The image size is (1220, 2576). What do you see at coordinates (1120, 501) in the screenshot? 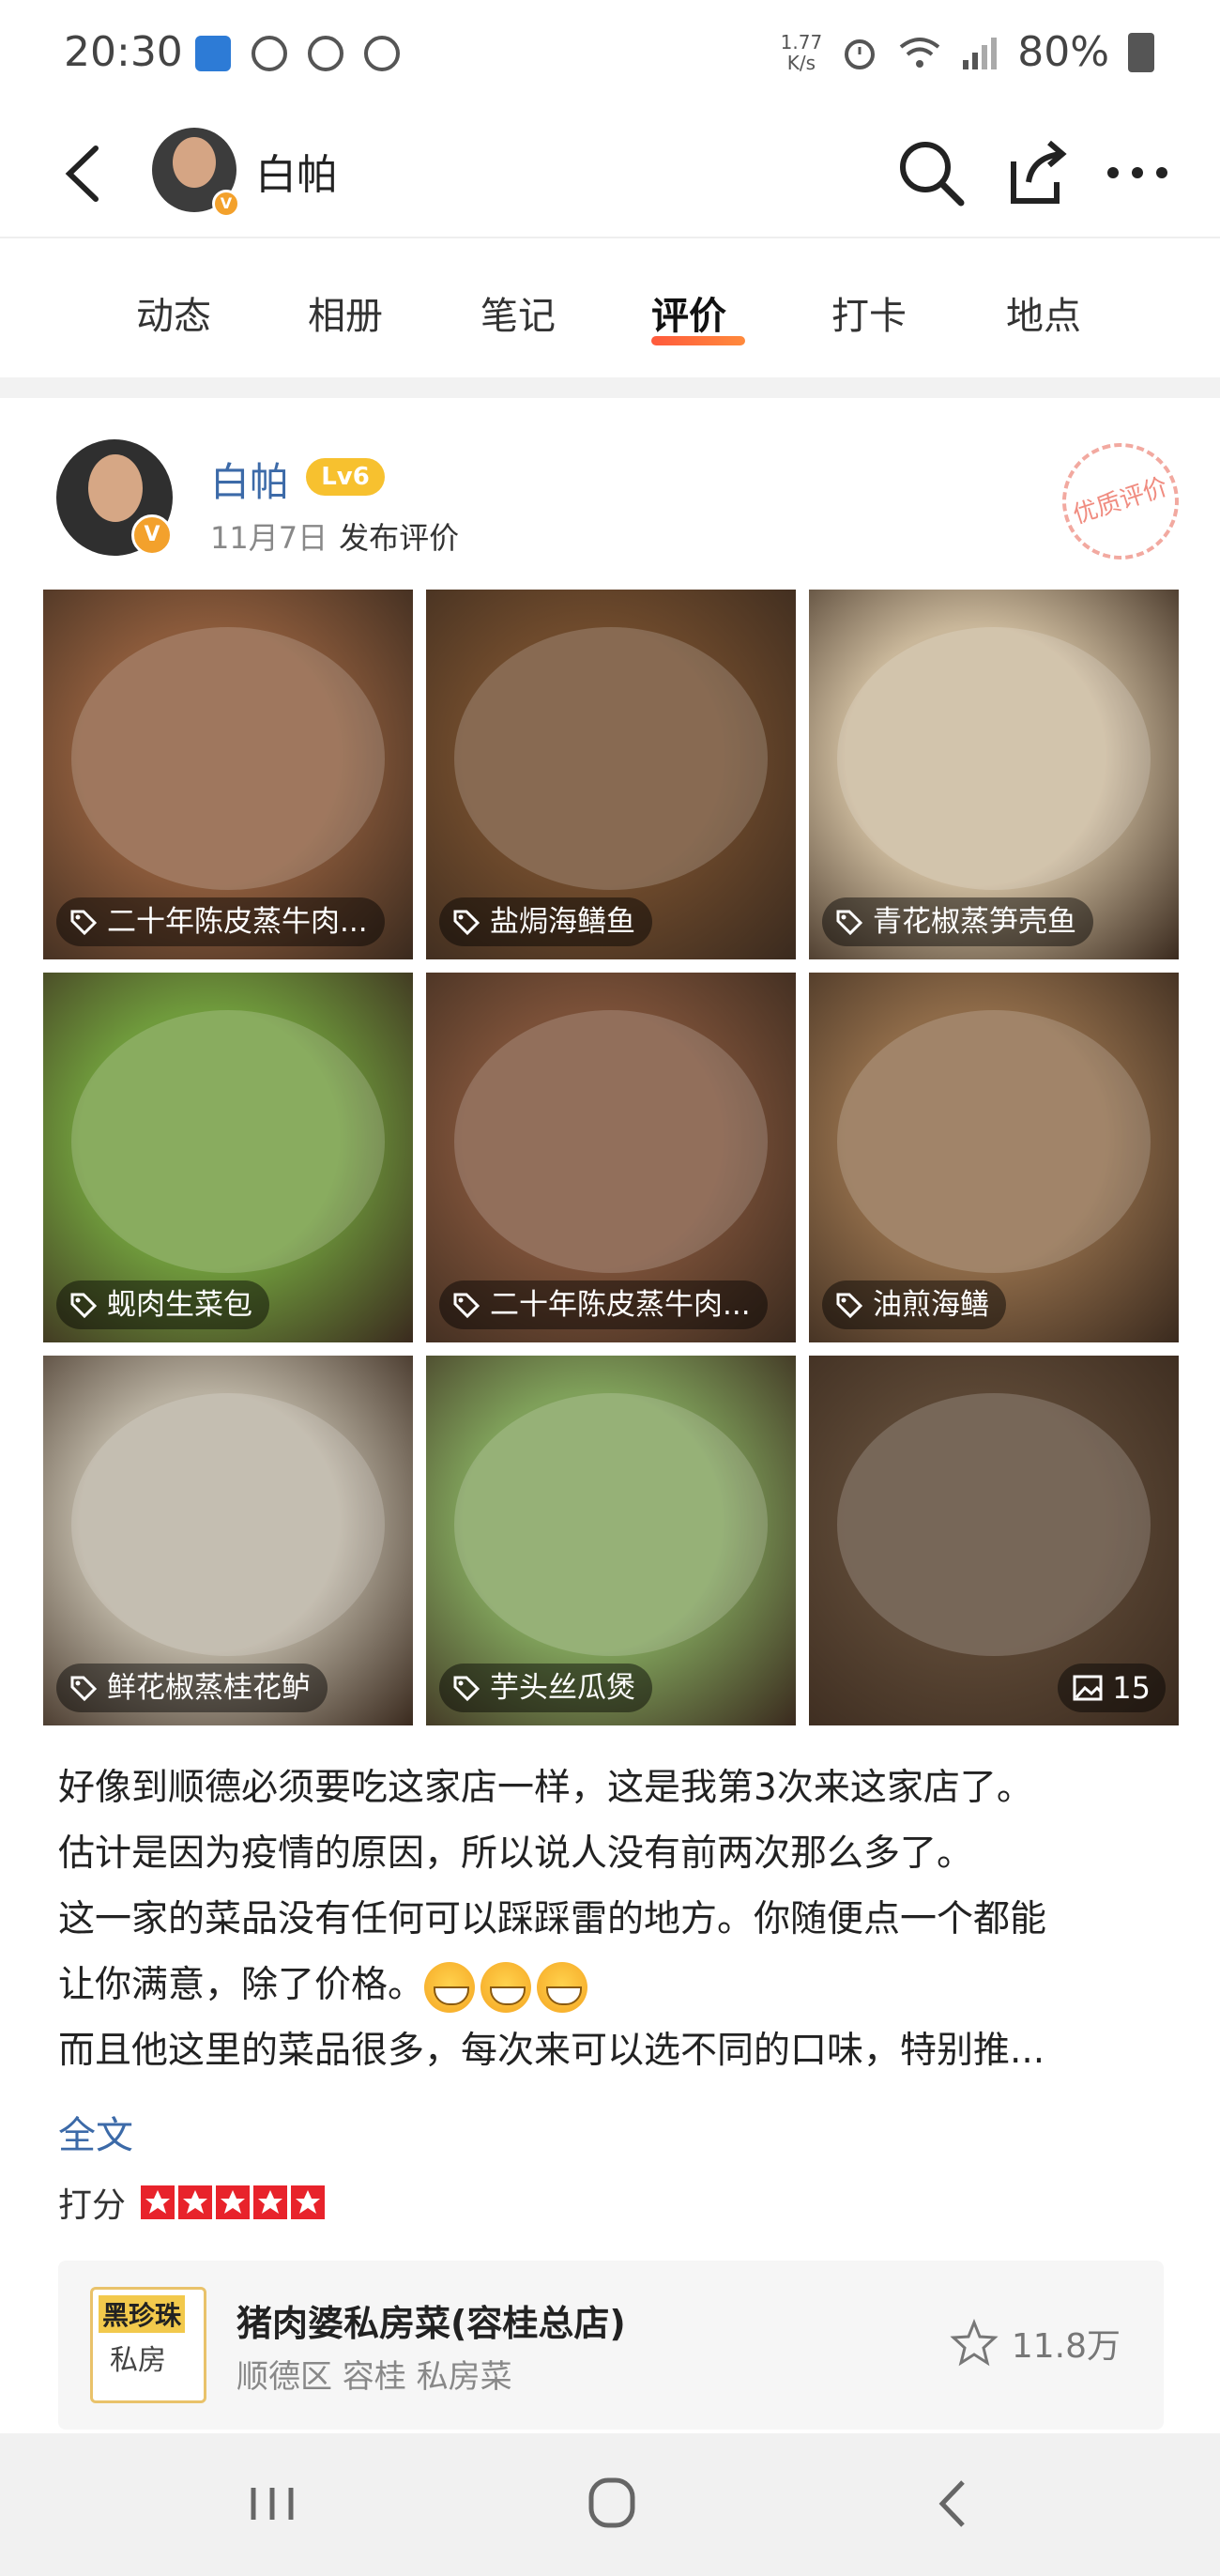
I see `quality-stamp: 优质评价` at bounding box center [1120, 501].